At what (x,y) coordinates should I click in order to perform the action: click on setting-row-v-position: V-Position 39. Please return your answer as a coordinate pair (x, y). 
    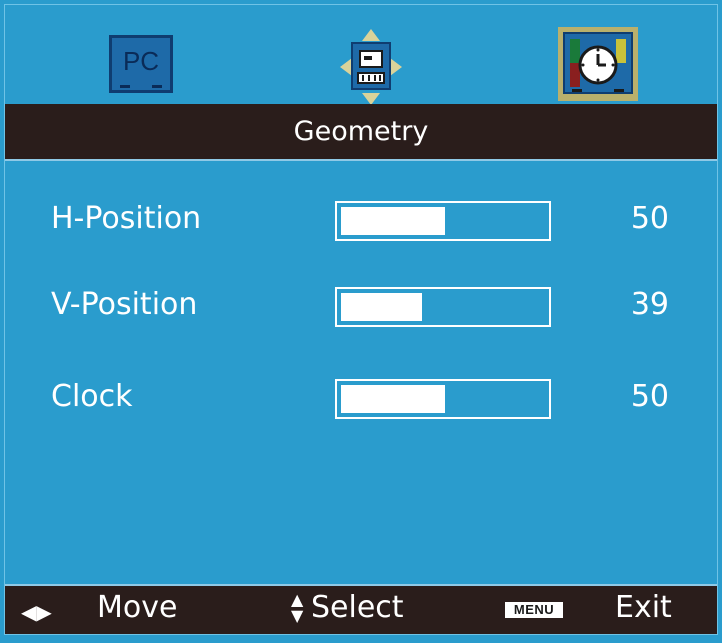
    Looking at the image, I should click on (361, 306).